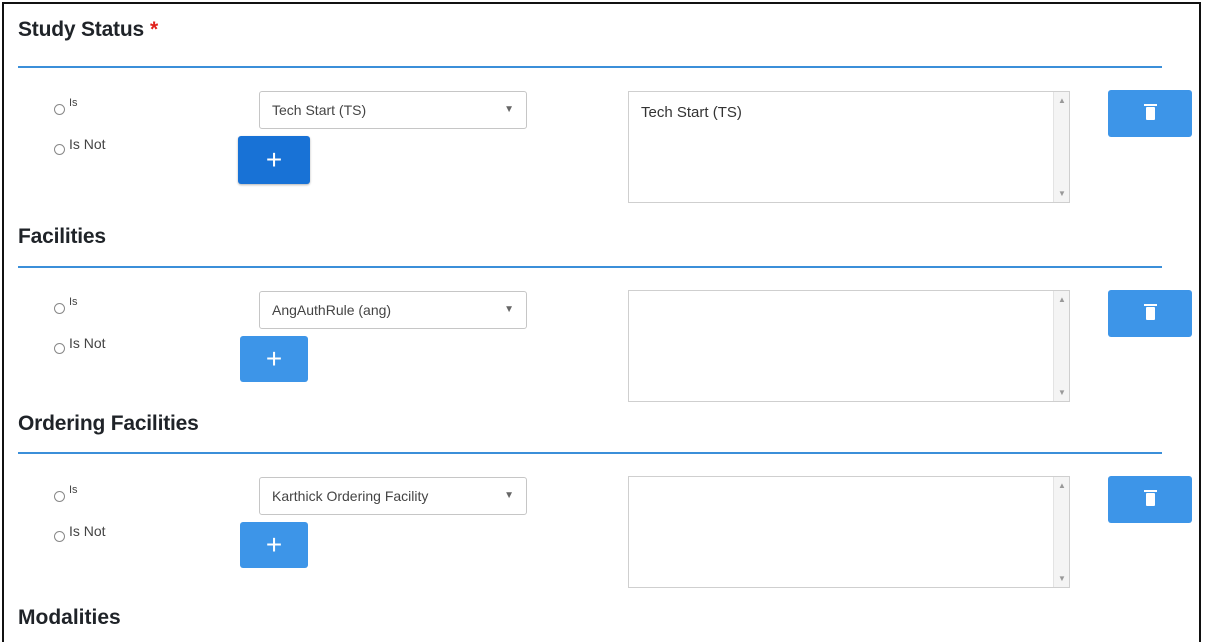  I want to click on section-title-facilities: Facilities, so click(62, 236).